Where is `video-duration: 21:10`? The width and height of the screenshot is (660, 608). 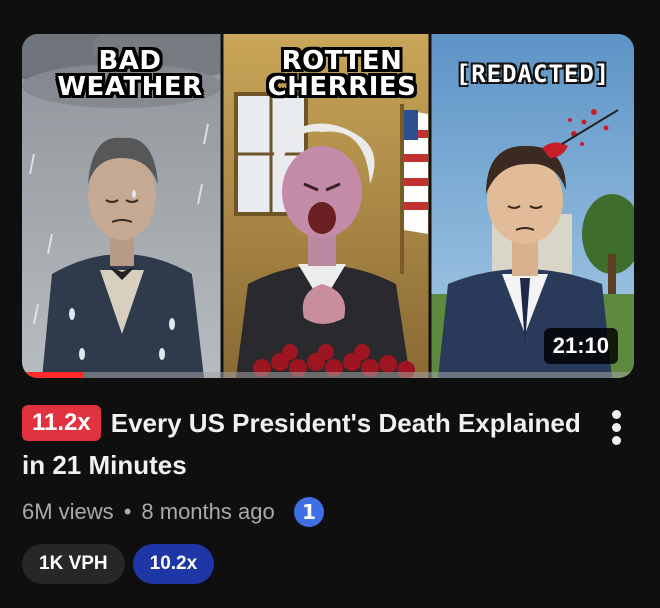
video-duration: 21:10 is located at coordinates (580, 346).